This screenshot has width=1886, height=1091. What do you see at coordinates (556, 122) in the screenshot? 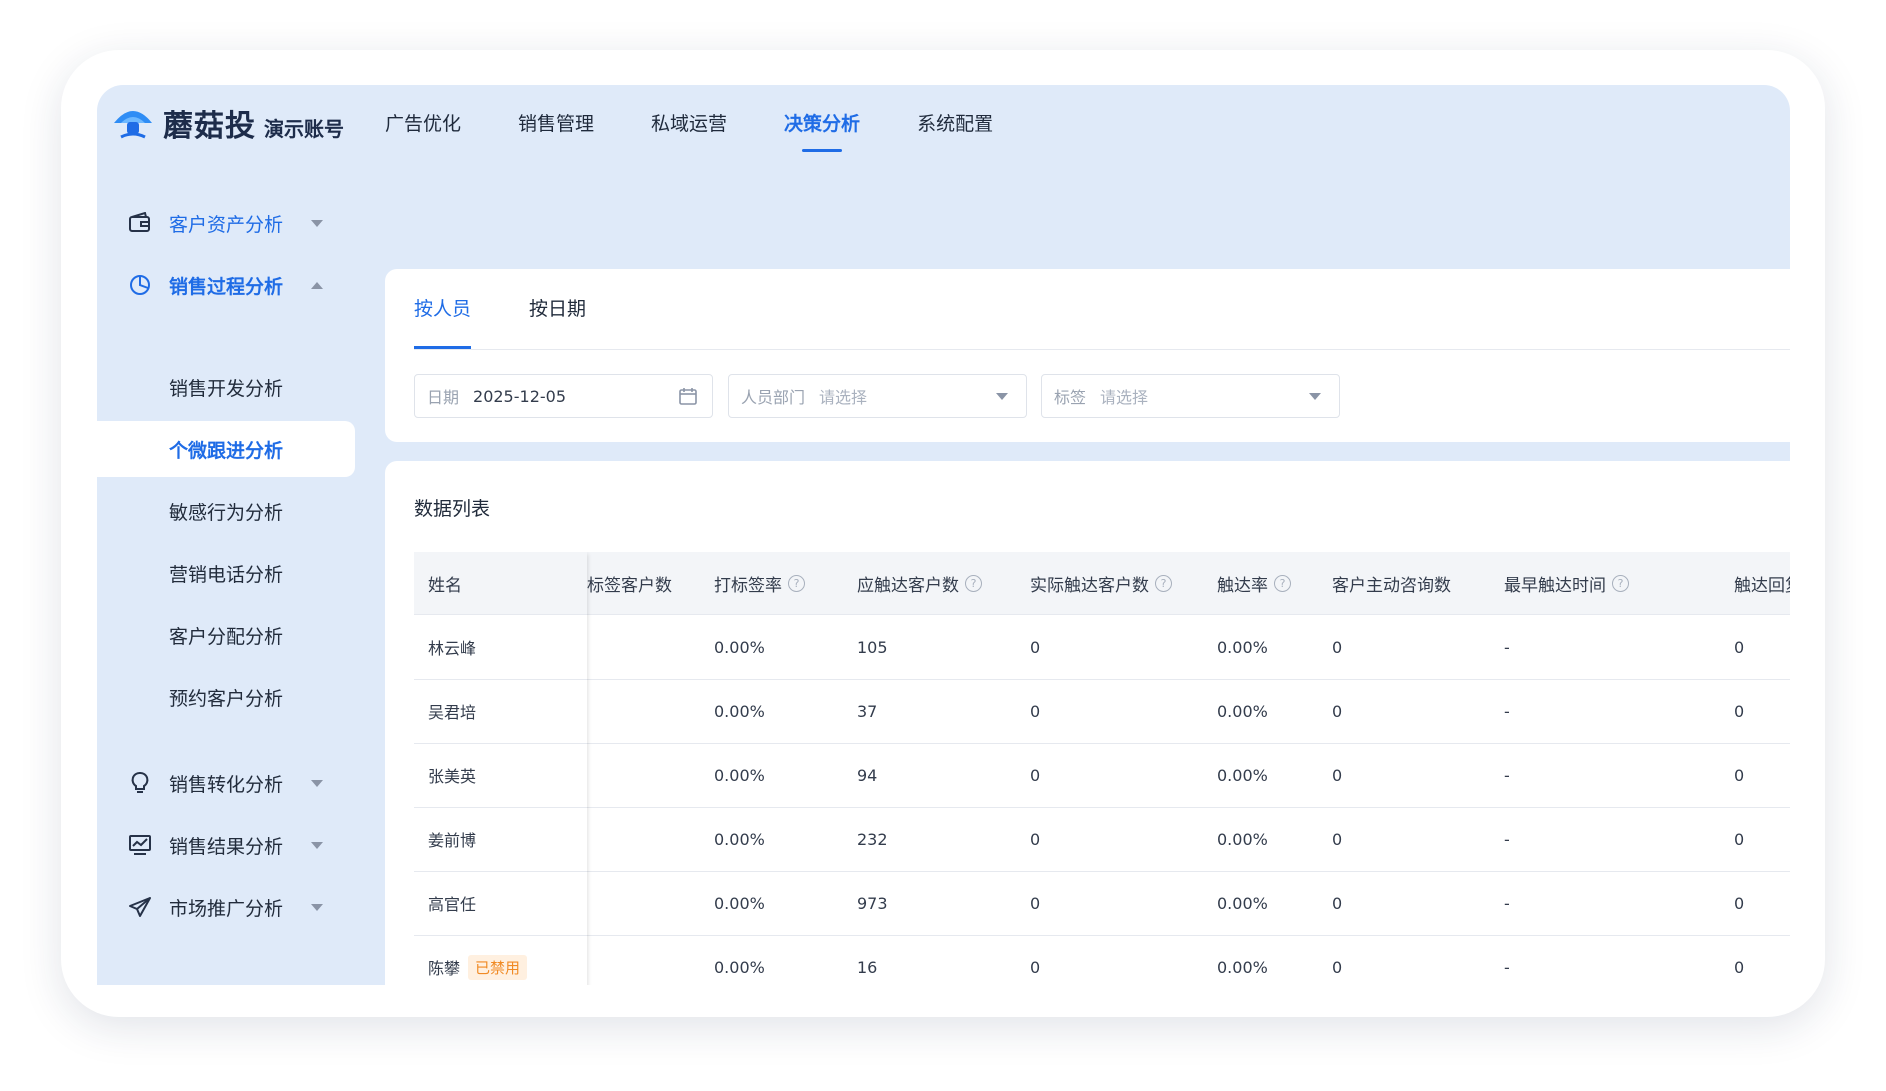
I see `nav-sales-management: 销售管理` at bounding box center [556, 122].